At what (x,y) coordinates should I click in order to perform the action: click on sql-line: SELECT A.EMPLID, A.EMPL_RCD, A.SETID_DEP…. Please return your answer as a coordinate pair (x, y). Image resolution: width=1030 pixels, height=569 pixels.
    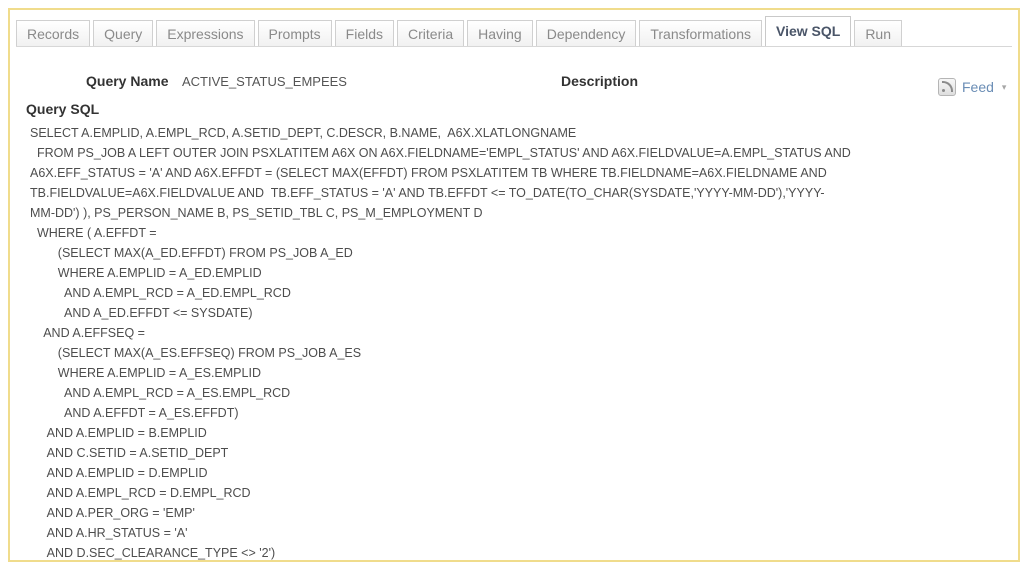
    Looking at the image, I should click on (303, 133).